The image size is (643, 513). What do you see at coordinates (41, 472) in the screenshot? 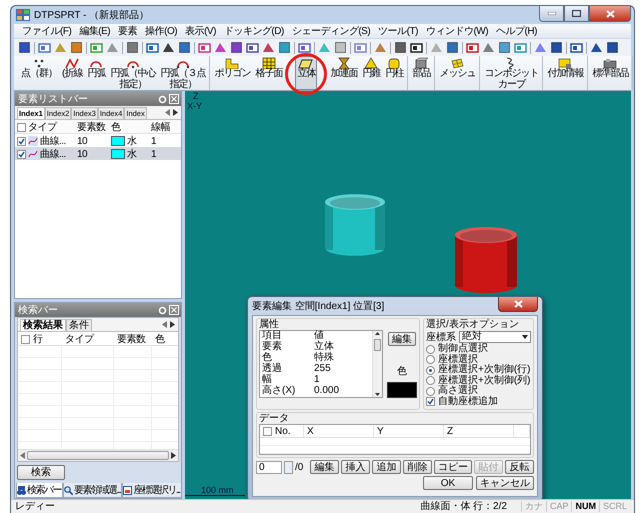
I see `search-button: 検索` at bounding box center [41, 472].